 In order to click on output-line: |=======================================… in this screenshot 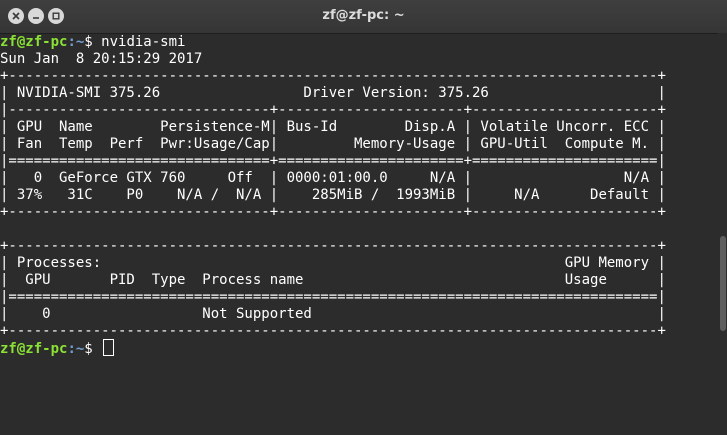, I will do `click(333, 297)`.